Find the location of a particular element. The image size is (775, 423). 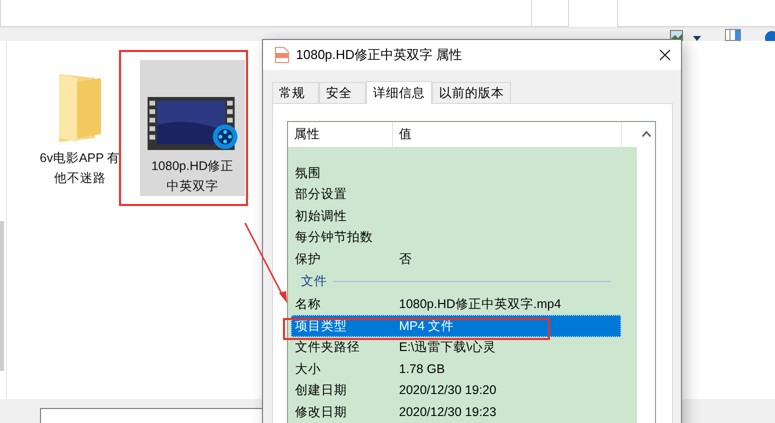

file-name: 1080p.HD修正中英双字 is located at coordinates (192, 176).